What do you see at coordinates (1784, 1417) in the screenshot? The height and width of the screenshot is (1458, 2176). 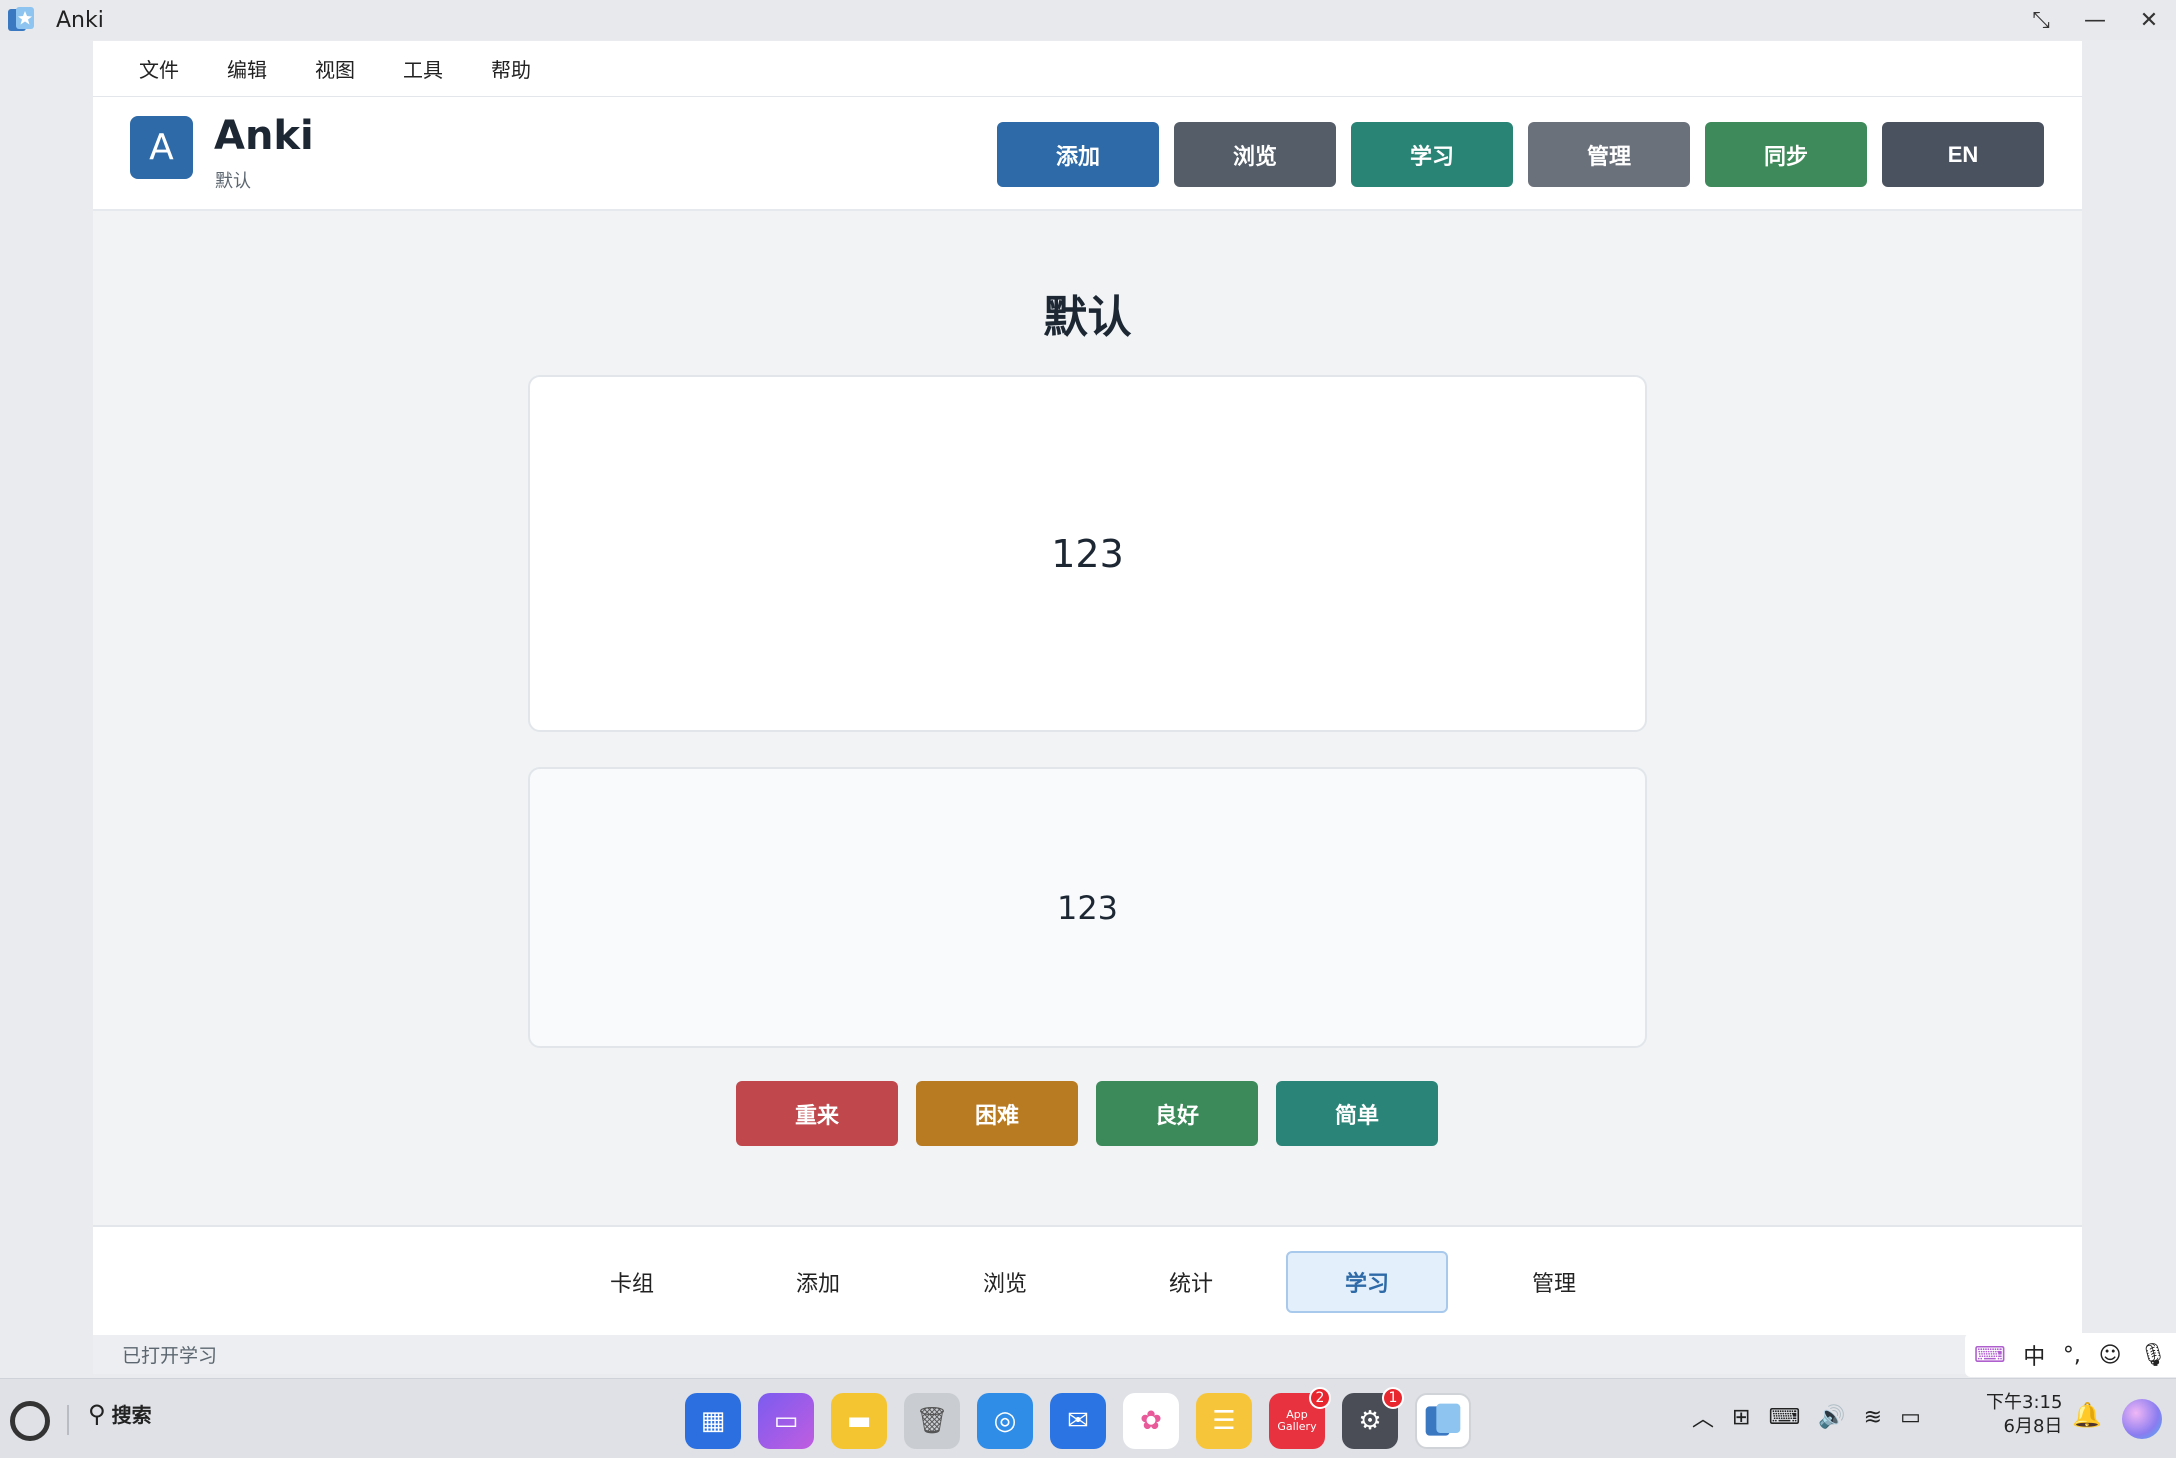 I see `keyboard-icon: ⌨` at bounding box center [1784, 1417].